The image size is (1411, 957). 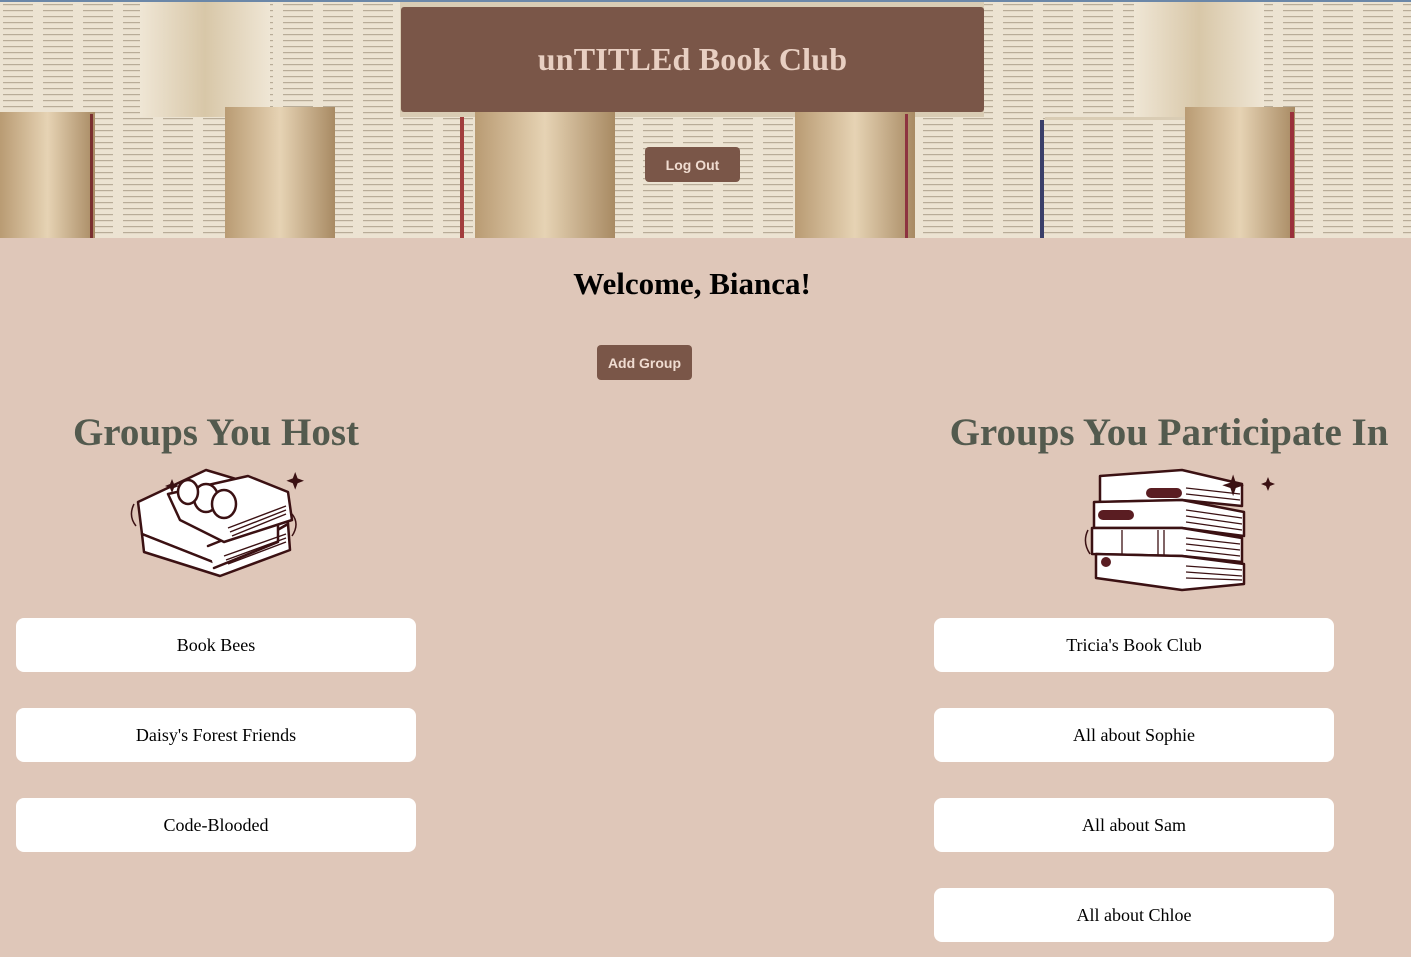 What do you see at coordinates (692, 164) in the screenshot?
I see `log-out-button: Log Out` at bounding box center [692, 164].